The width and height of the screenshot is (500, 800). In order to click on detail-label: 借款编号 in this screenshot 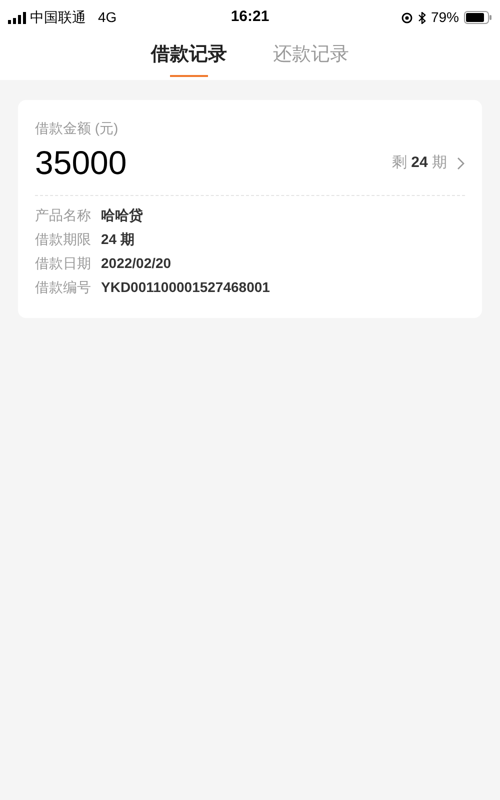, I will do `click(63, 287)`.